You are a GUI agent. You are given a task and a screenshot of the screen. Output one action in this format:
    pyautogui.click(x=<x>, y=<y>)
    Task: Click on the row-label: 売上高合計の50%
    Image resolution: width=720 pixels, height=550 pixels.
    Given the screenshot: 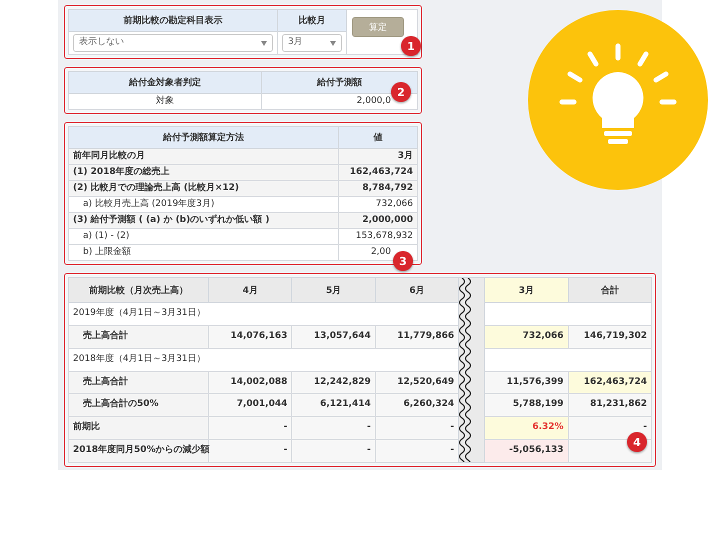 What is the action you would take?
    pyautogui.click(x=138, y=405)
    